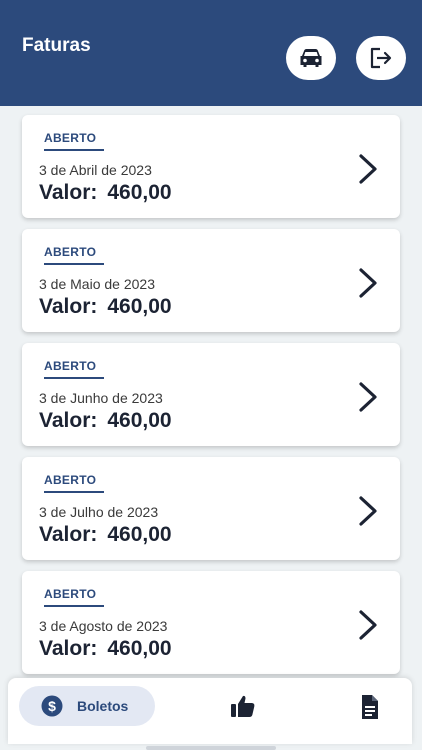  Describe the element at coordinates (211, 166) in the screenshot. I see `invoice-card: ABERTO 3 de Abril de 2023 Valor: 460,00` at that location.